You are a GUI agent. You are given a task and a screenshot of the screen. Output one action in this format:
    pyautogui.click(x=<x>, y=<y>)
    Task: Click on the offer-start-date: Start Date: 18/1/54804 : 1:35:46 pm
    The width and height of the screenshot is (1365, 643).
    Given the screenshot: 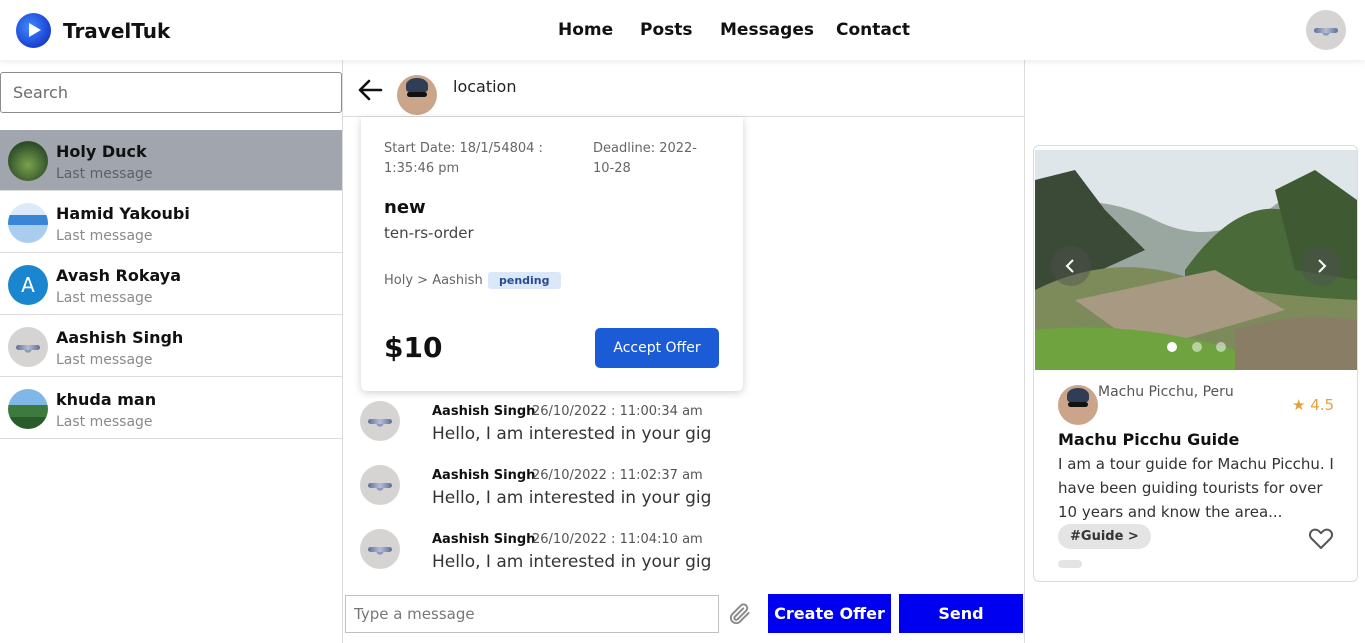 What is the action you would take?
    pyautogui.click(x=463, y=158)
    